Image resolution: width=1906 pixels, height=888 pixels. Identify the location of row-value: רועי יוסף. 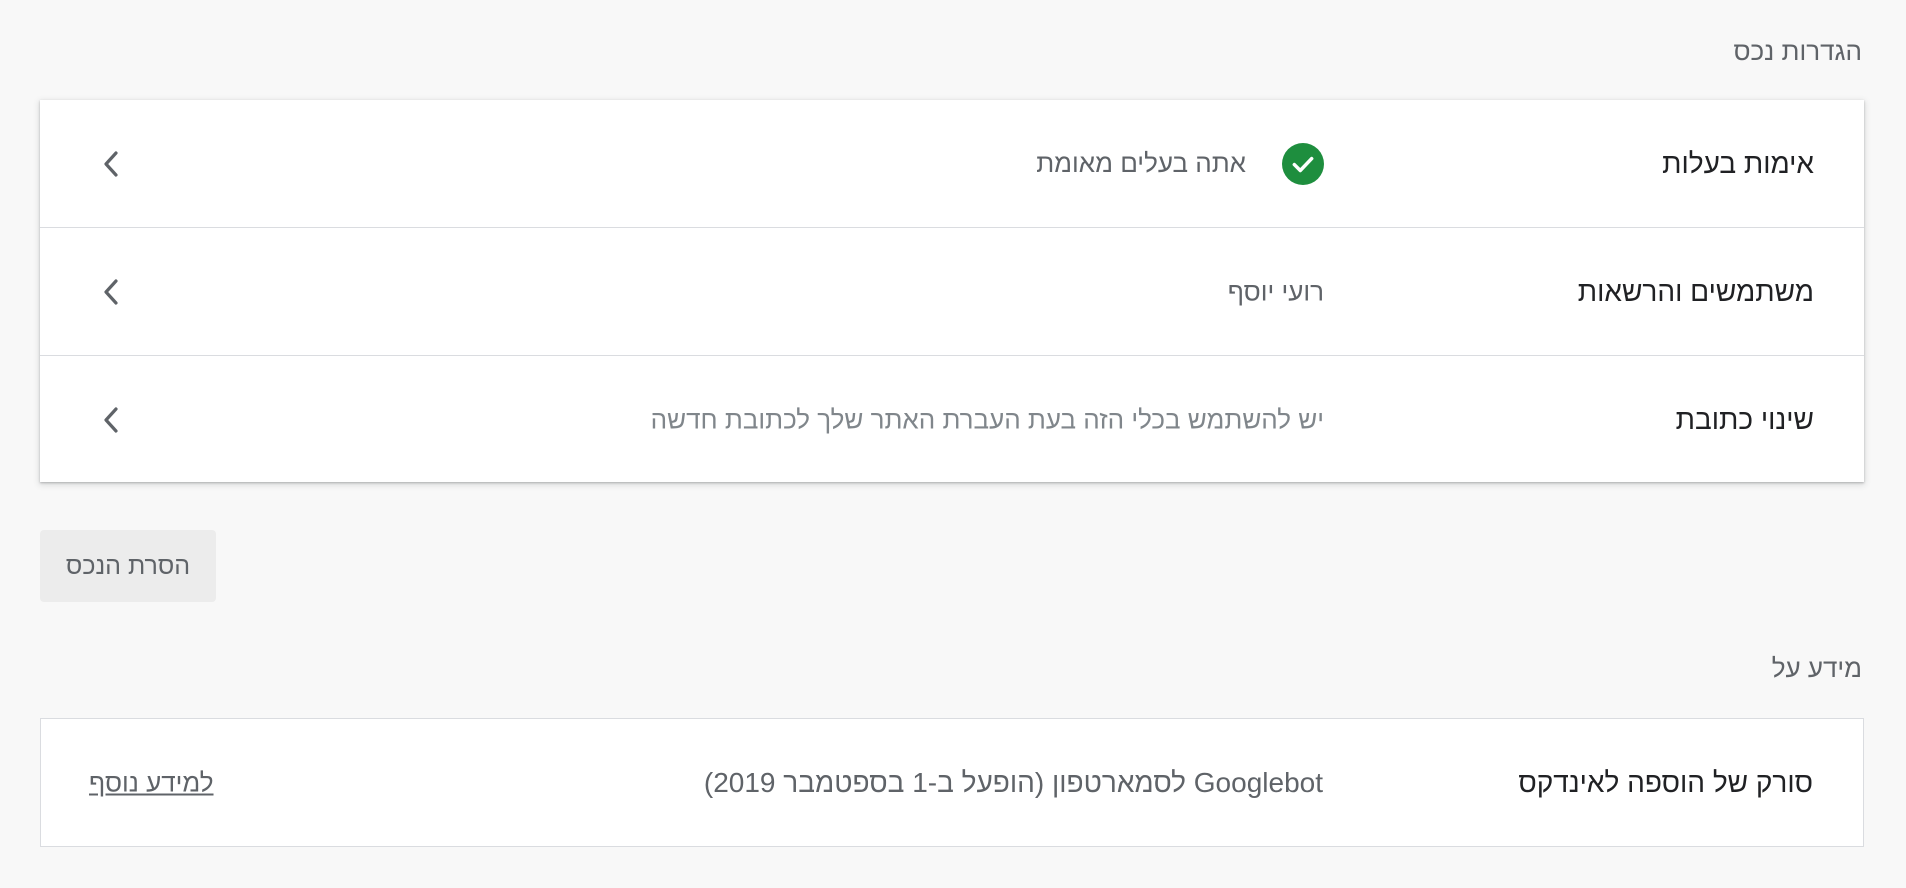
(1275, 291).